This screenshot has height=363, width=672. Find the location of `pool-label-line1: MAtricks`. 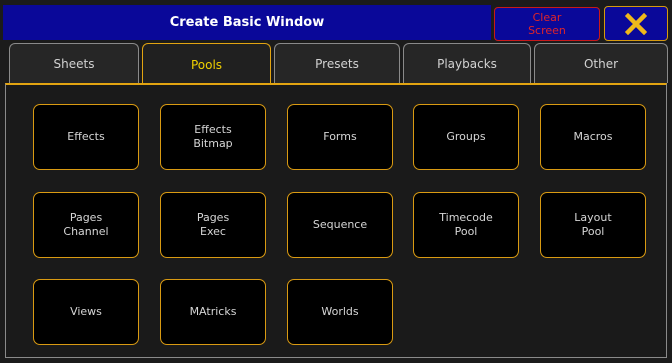

pool-label-line1: MAtricks is located at coordinates (213, 311).